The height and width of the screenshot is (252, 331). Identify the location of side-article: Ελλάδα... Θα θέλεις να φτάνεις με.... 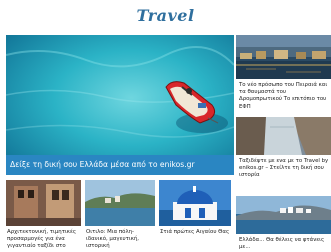
(283, 224).